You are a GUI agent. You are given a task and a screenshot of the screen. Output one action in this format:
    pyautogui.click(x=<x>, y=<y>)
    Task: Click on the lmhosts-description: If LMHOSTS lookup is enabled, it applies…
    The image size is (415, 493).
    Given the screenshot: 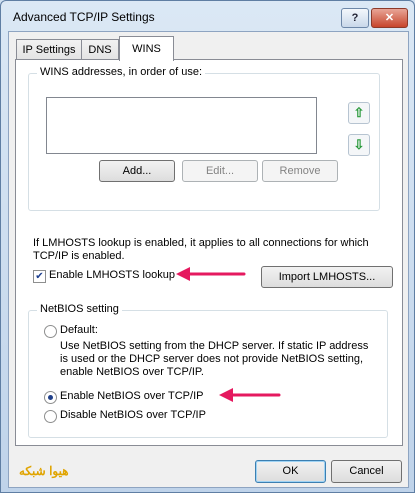 What is the action you would take?
    pyautogui.click(x=201, y=249)
    